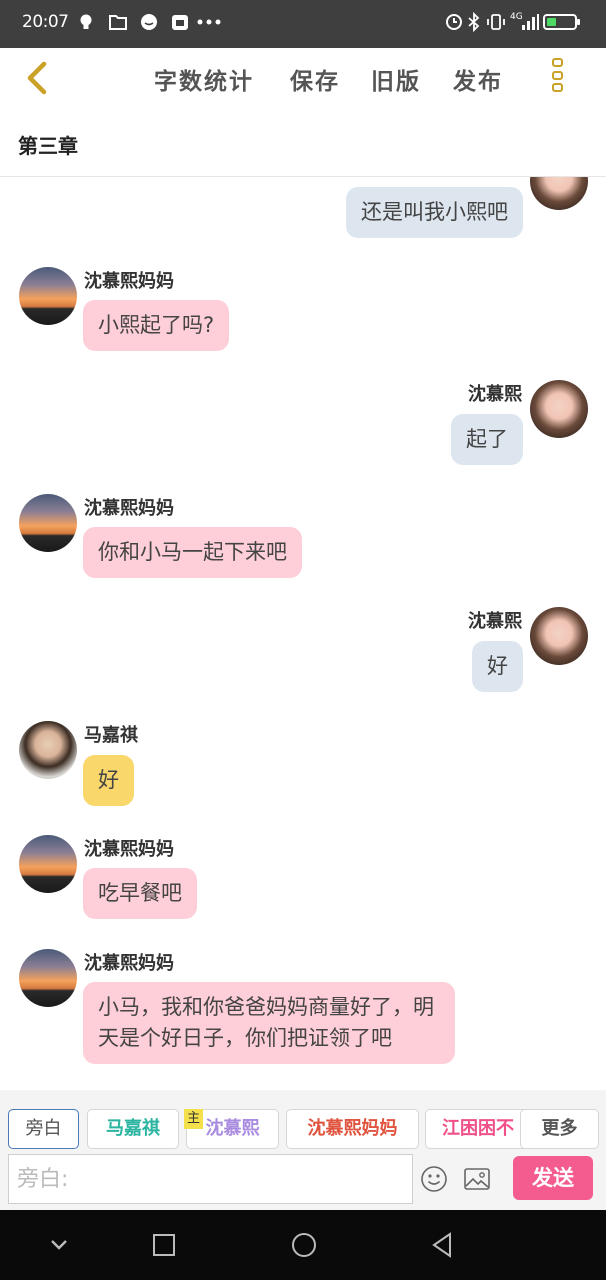 The height and width of the screenshot is (1280, 606). I want to click on square-icon, so click(164, 1247).